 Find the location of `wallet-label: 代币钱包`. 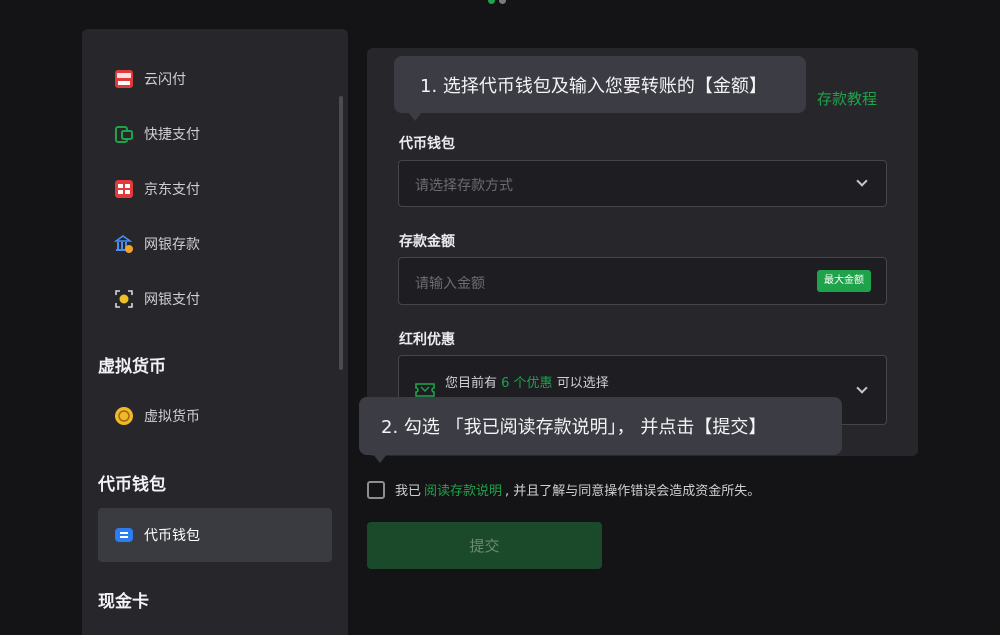

wallet-label: 代币钱包 is located at coordinates (427, 144).